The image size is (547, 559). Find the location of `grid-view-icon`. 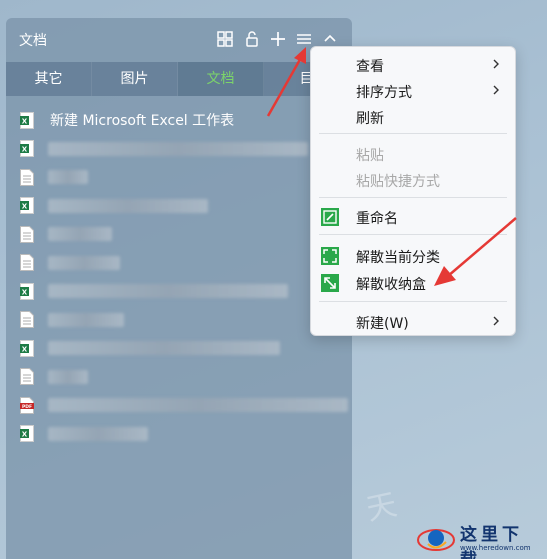

grid-view-icon is located at coordinates (225, 39).